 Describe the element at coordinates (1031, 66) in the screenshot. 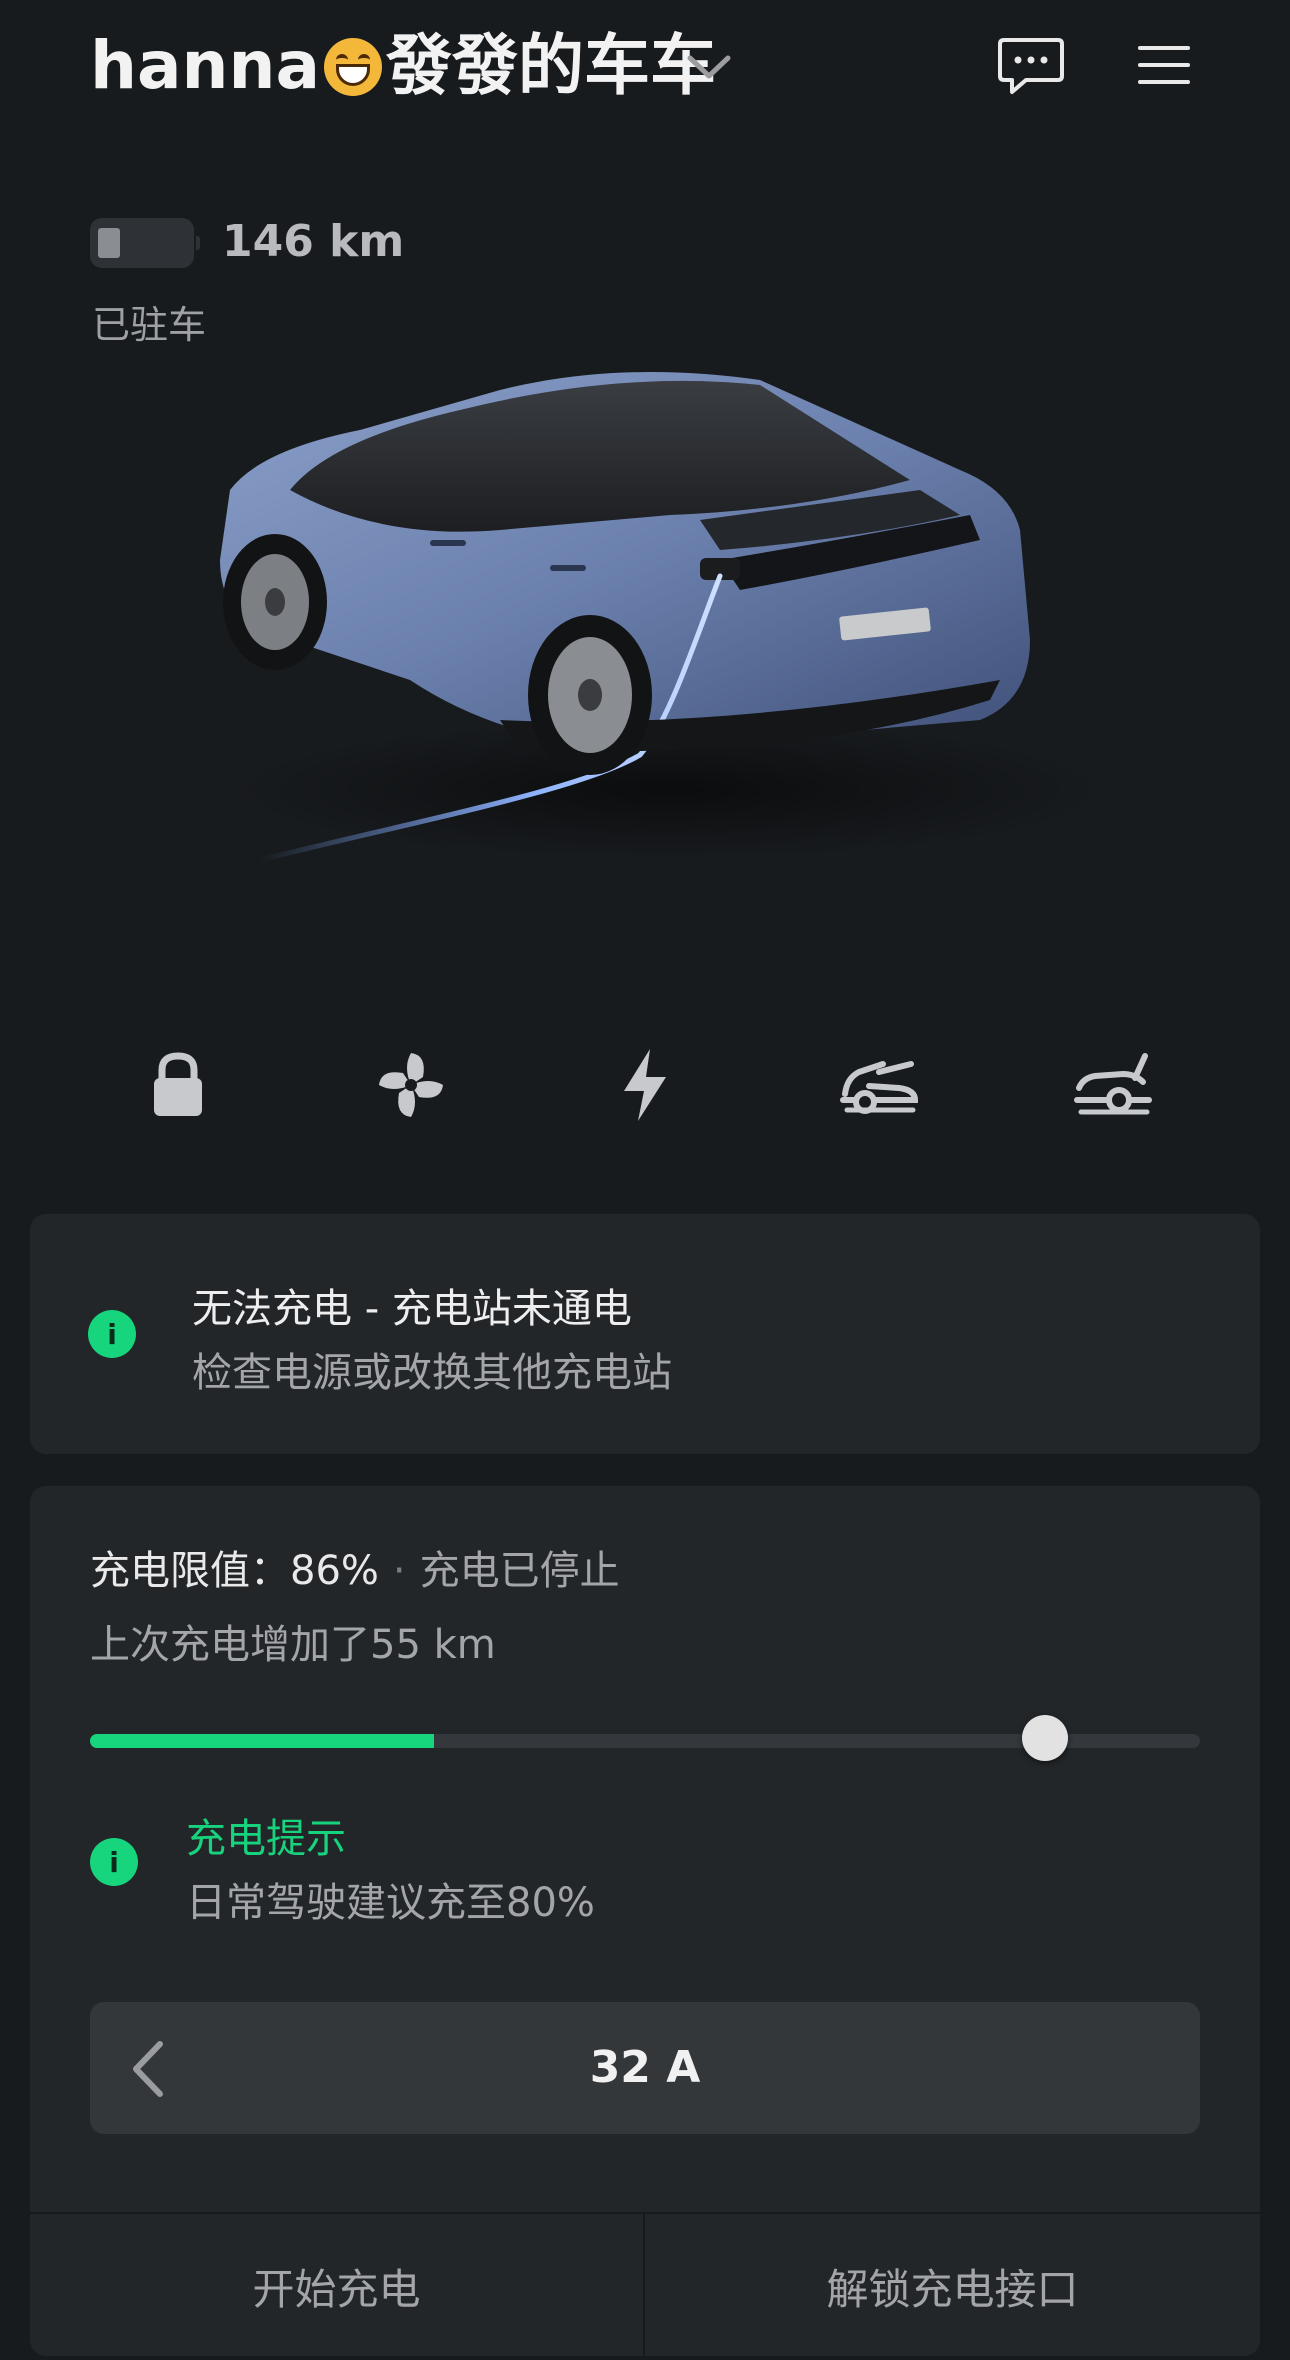

I see `chat-bubble-icon` at that location.